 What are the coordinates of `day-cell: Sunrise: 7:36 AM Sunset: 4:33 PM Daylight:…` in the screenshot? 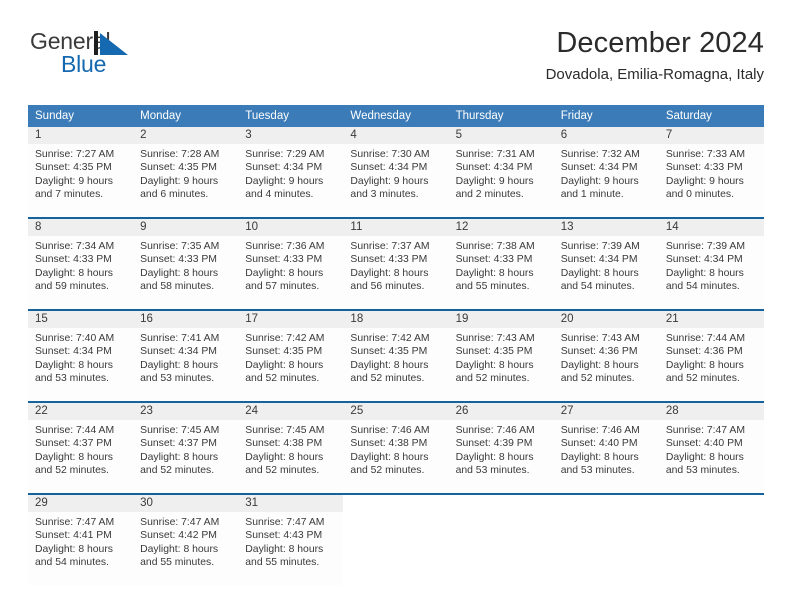 It's located at (291, 272).